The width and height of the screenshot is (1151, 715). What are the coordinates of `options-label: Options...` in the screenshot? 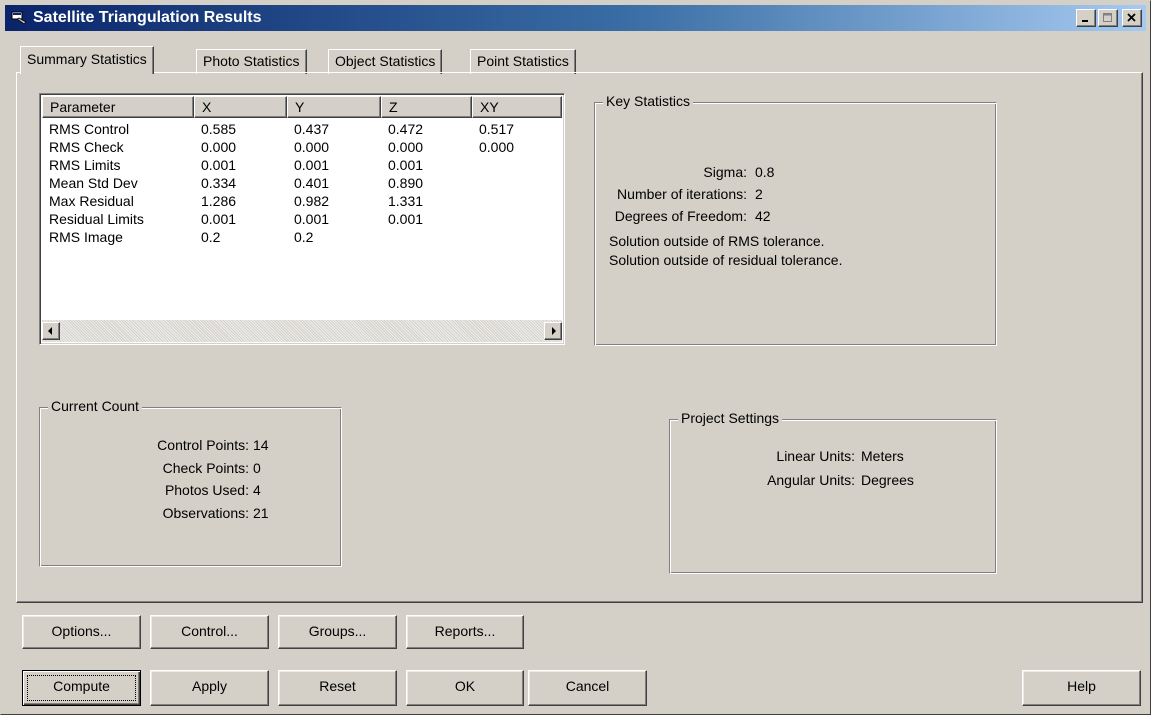 It's located at (81, 631).